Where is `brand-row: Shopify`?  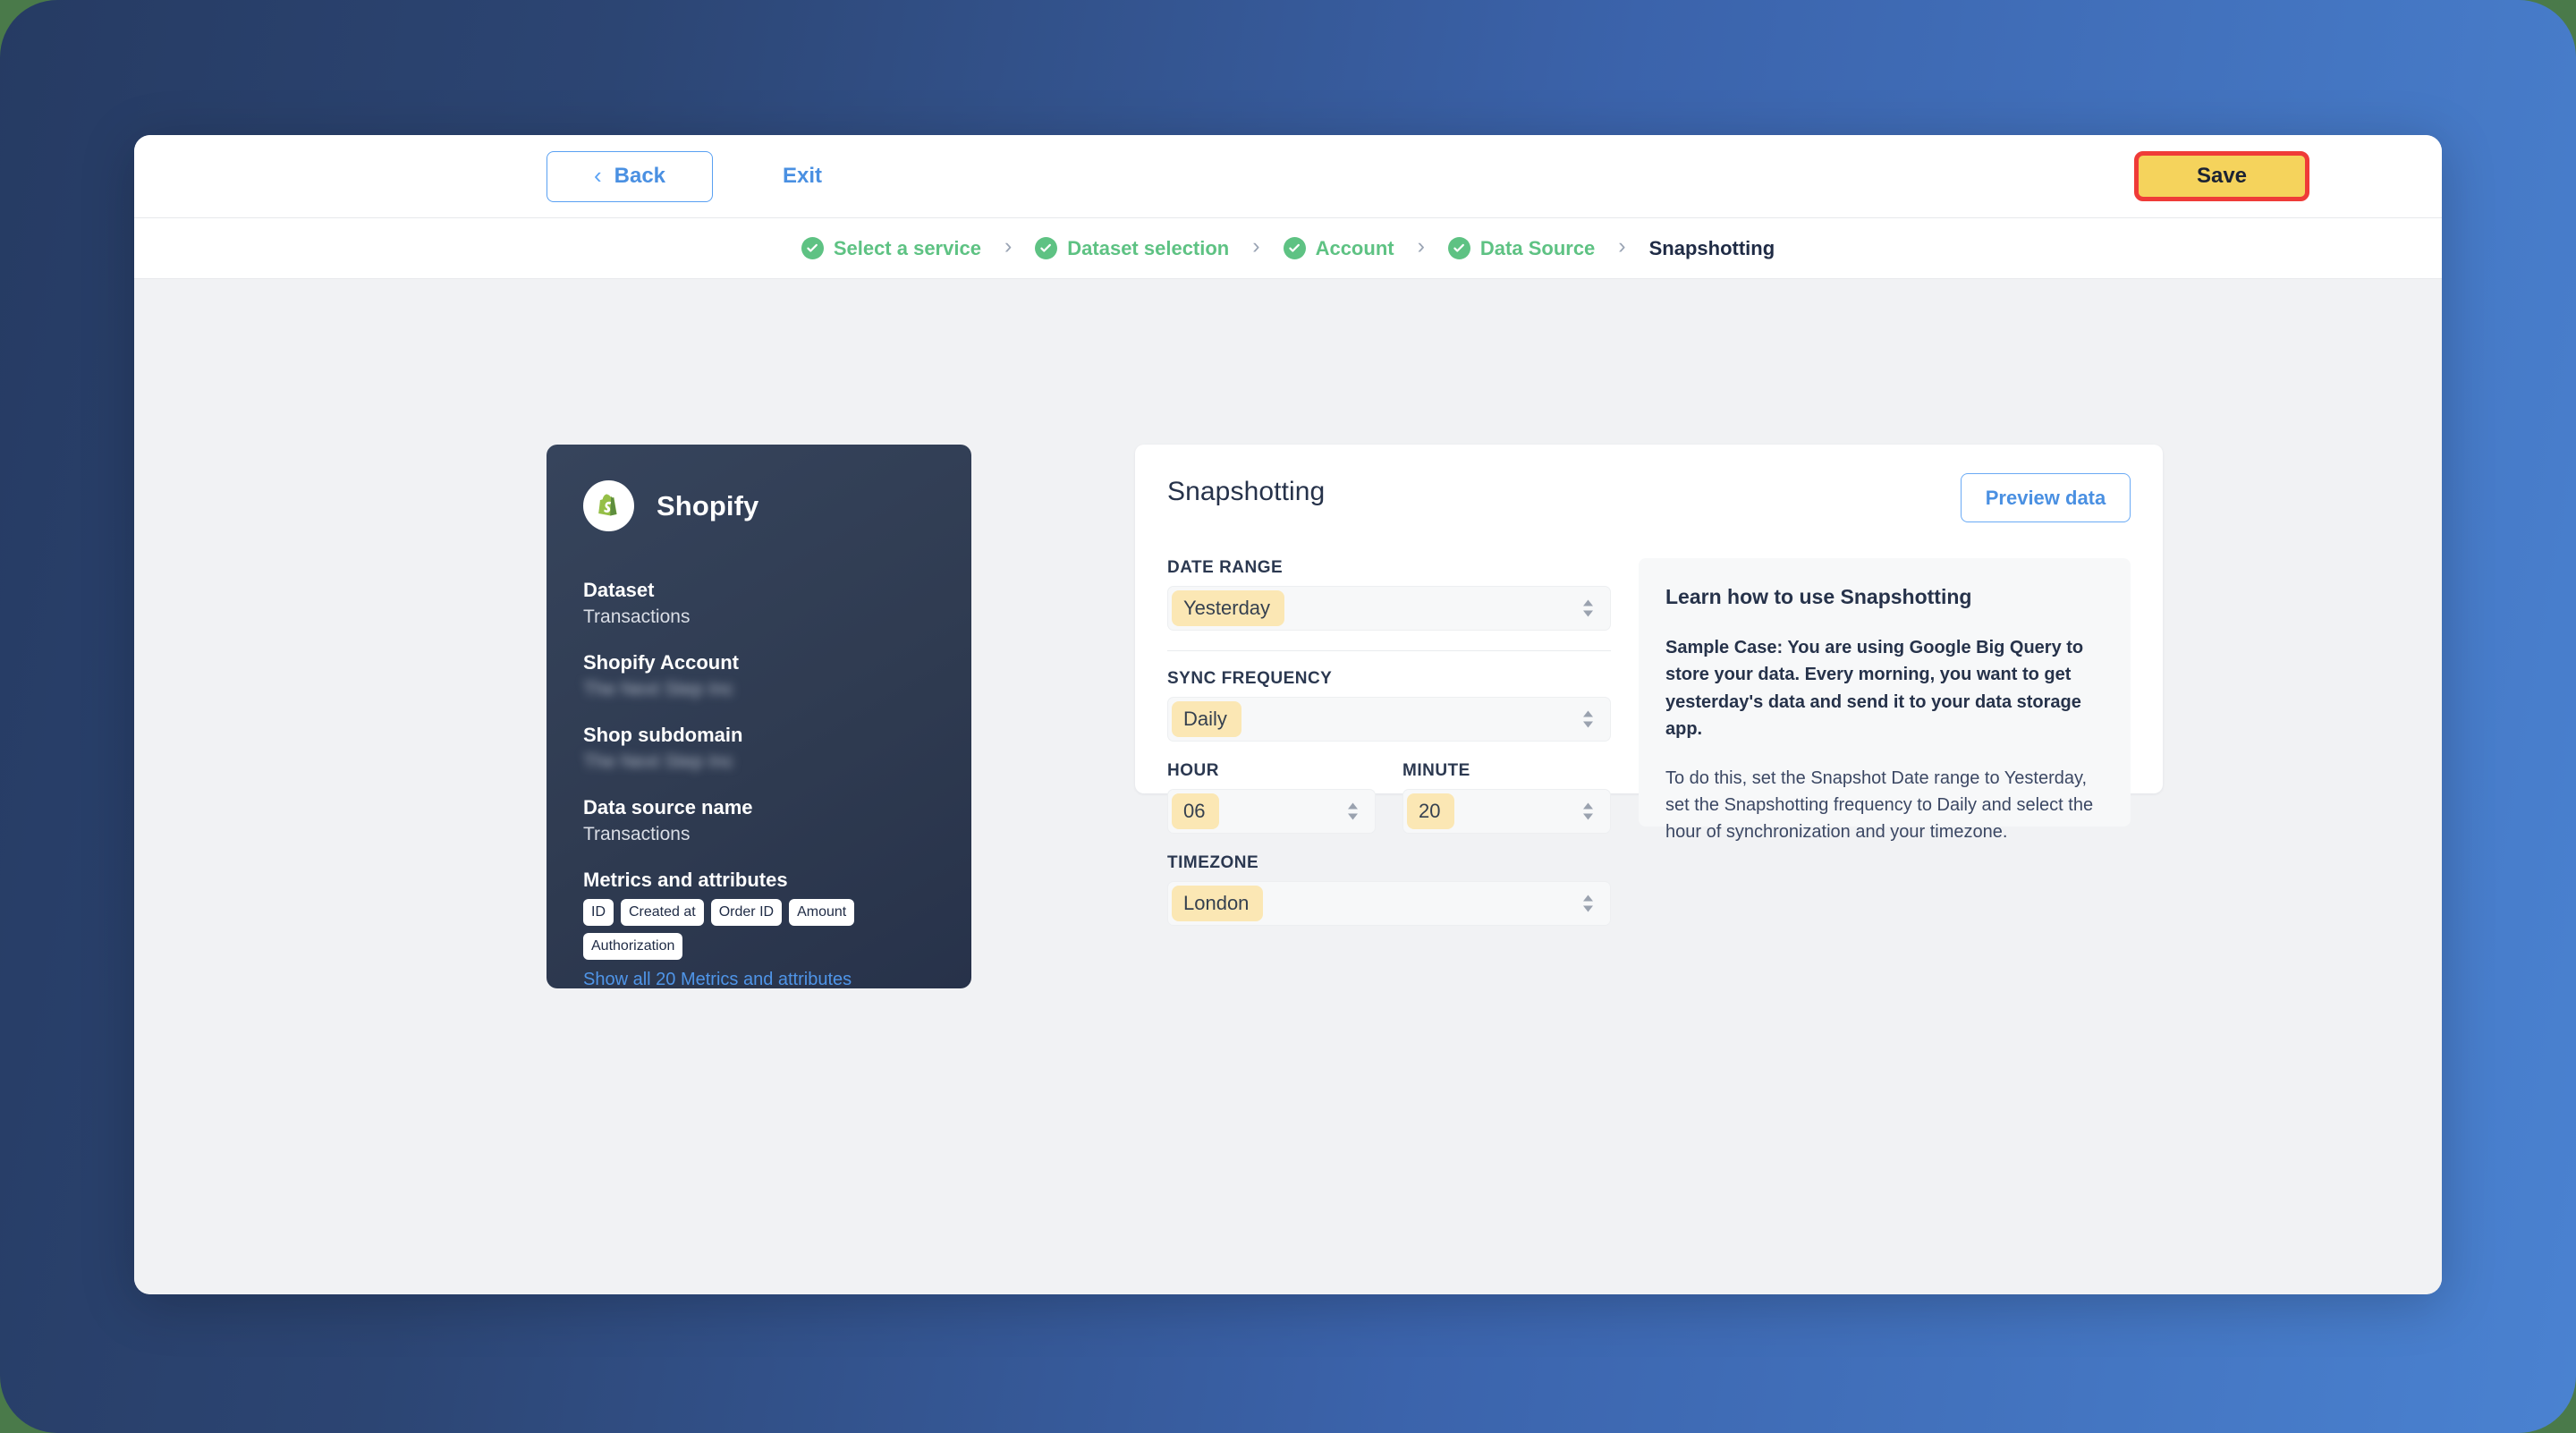
brand-row: Shopify is located at coordinates (759, 505).